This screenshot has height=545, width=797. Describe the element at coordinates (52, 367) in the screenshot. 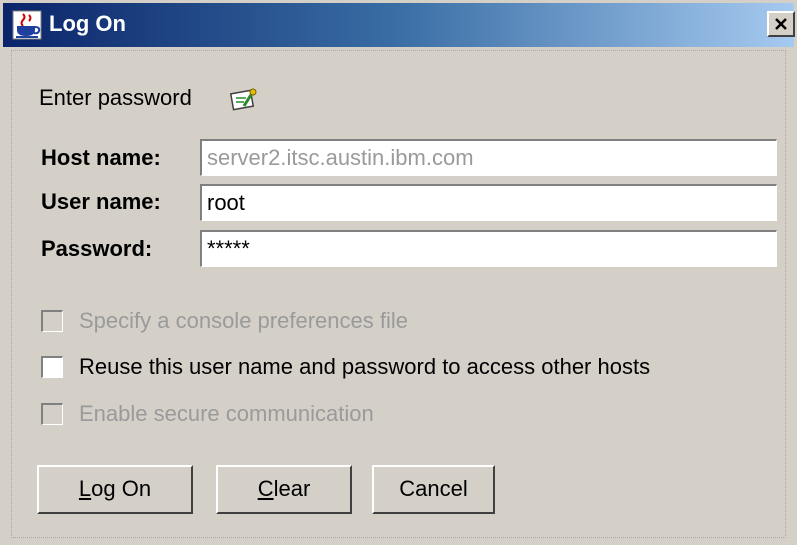

I see `reuse-credentials-checkbox` at that location.